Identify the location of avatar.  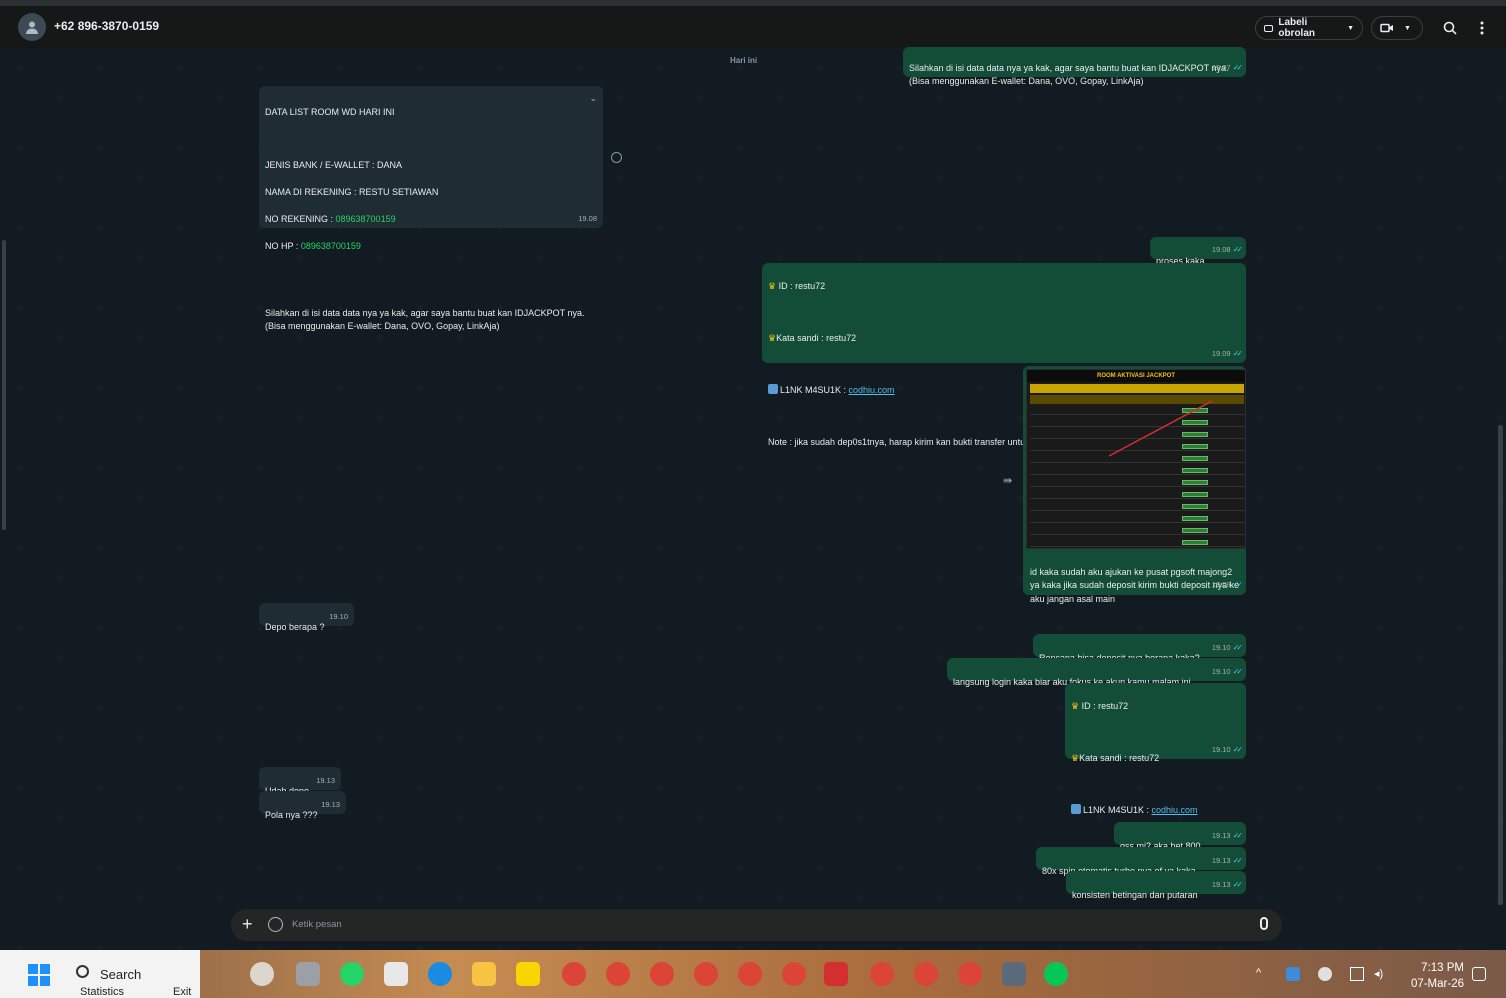
(32, 27).